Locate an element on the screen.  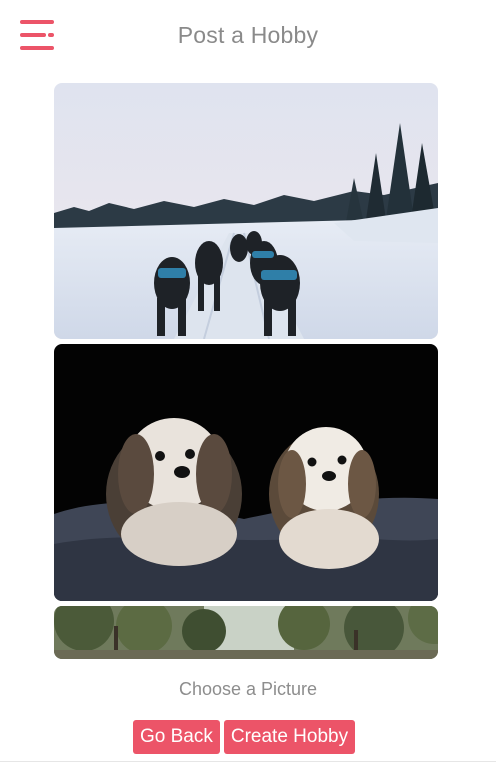
create-hobby-button: Create Hobby is located at coordinates (289, 737).